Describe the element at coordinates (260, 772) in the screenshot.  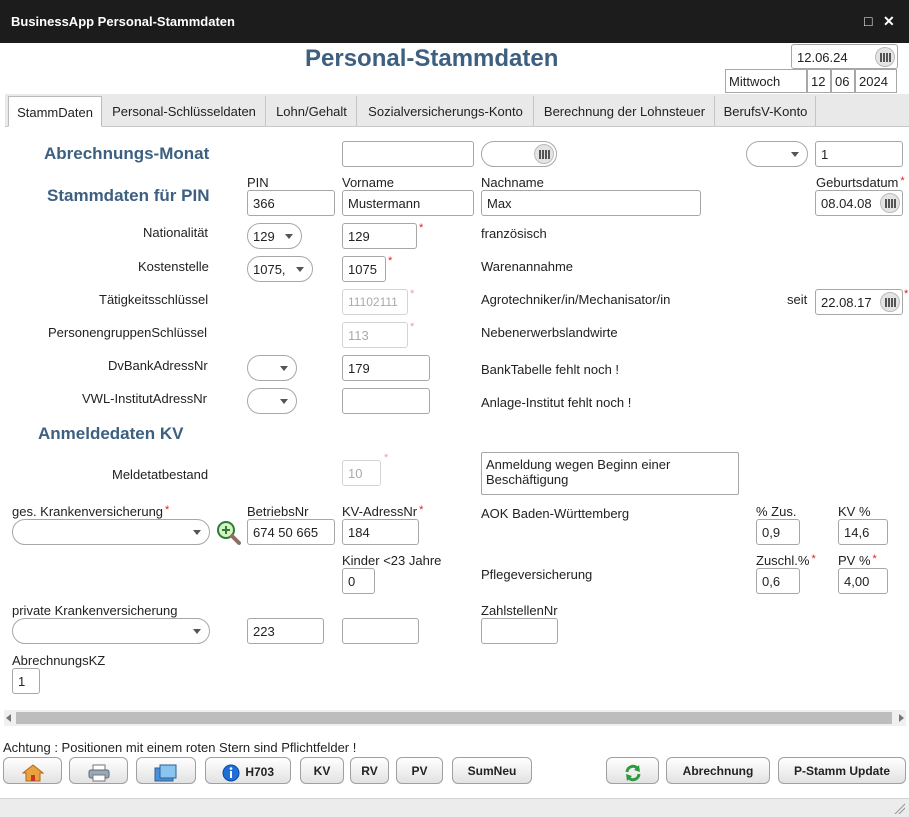
I see `h703-button-label: H703` at that location.